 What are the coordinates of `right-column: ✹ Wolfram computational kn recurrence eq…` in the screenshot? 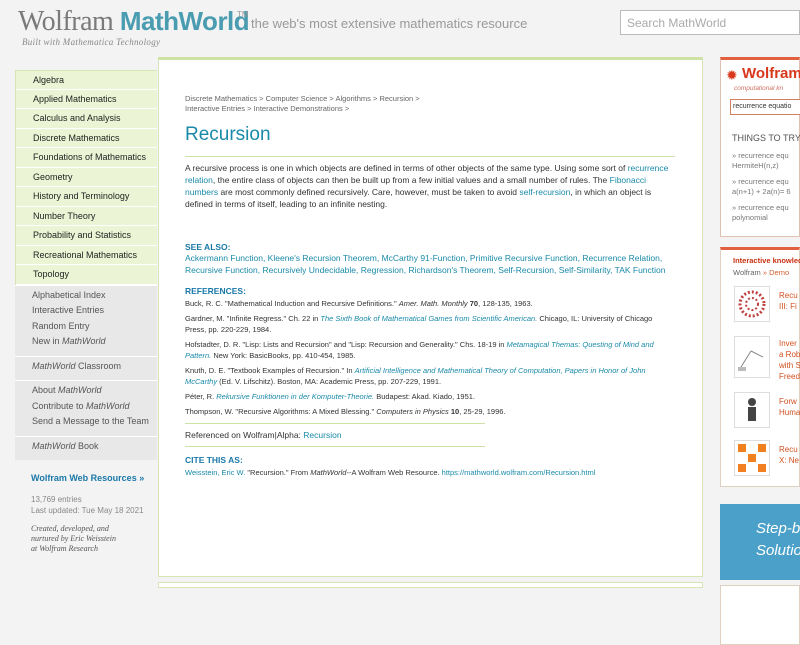 It's located at (760, 351).